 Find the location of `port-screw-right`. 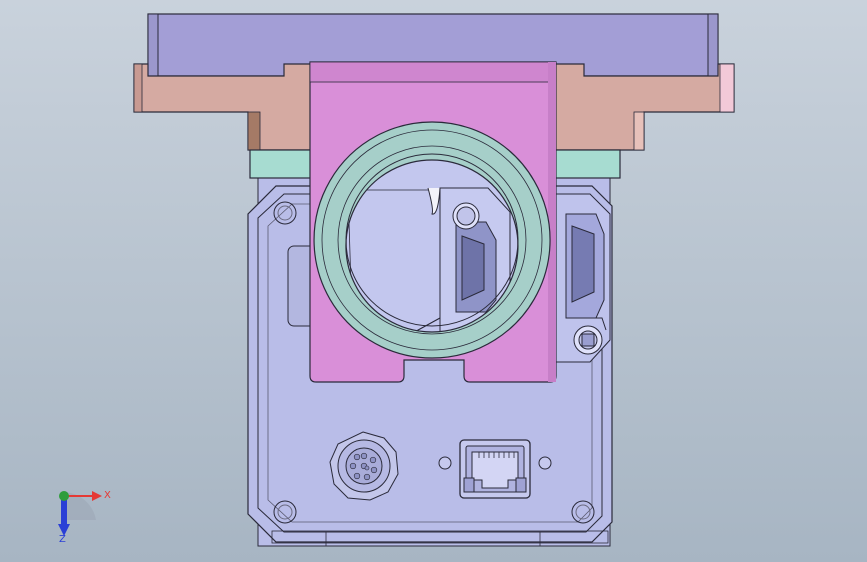

port-screw-right is located at coordinates (545, 463).